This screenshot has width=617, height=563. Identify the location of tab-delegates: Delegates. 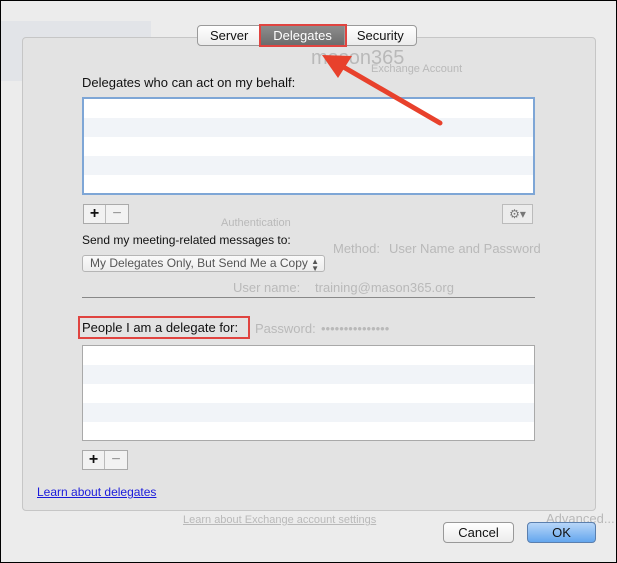
(303, 35).